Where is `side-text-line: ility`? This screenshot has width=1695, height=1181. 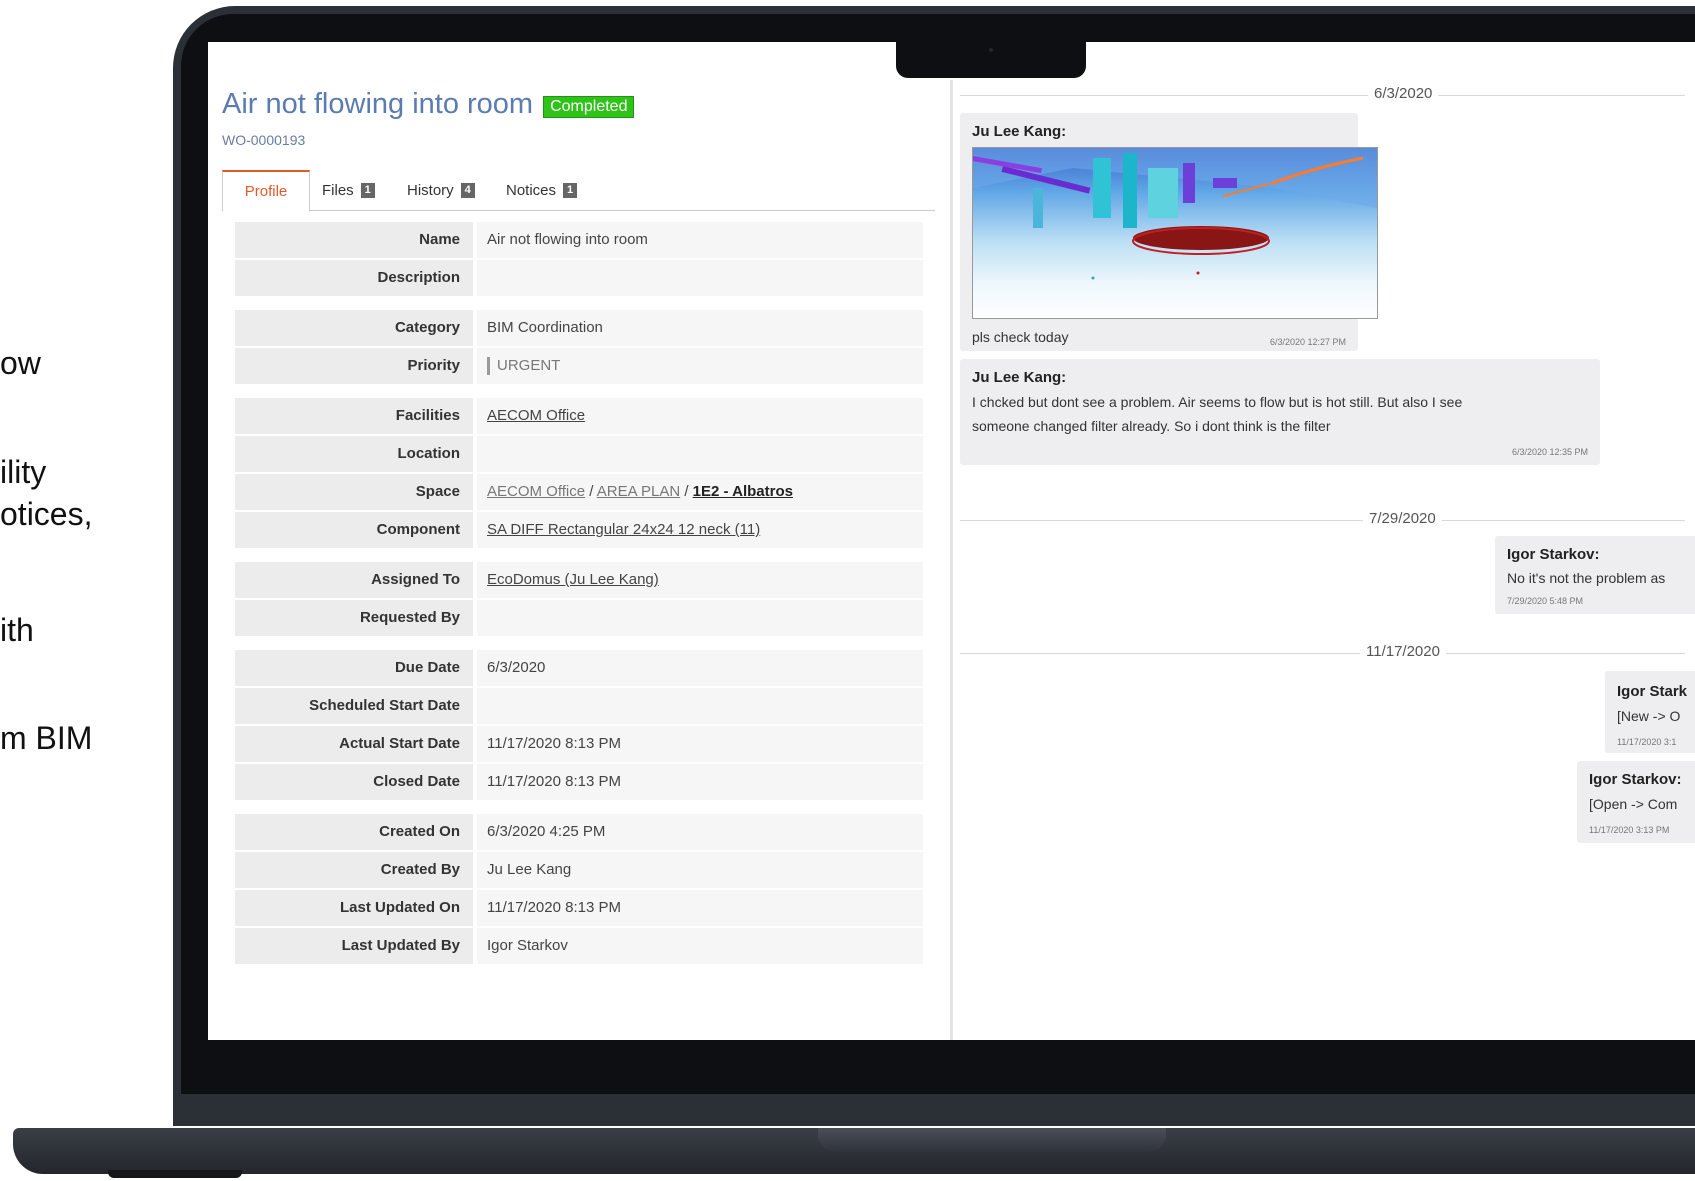 side-text-line: ility is located at coordinates (23, 472).